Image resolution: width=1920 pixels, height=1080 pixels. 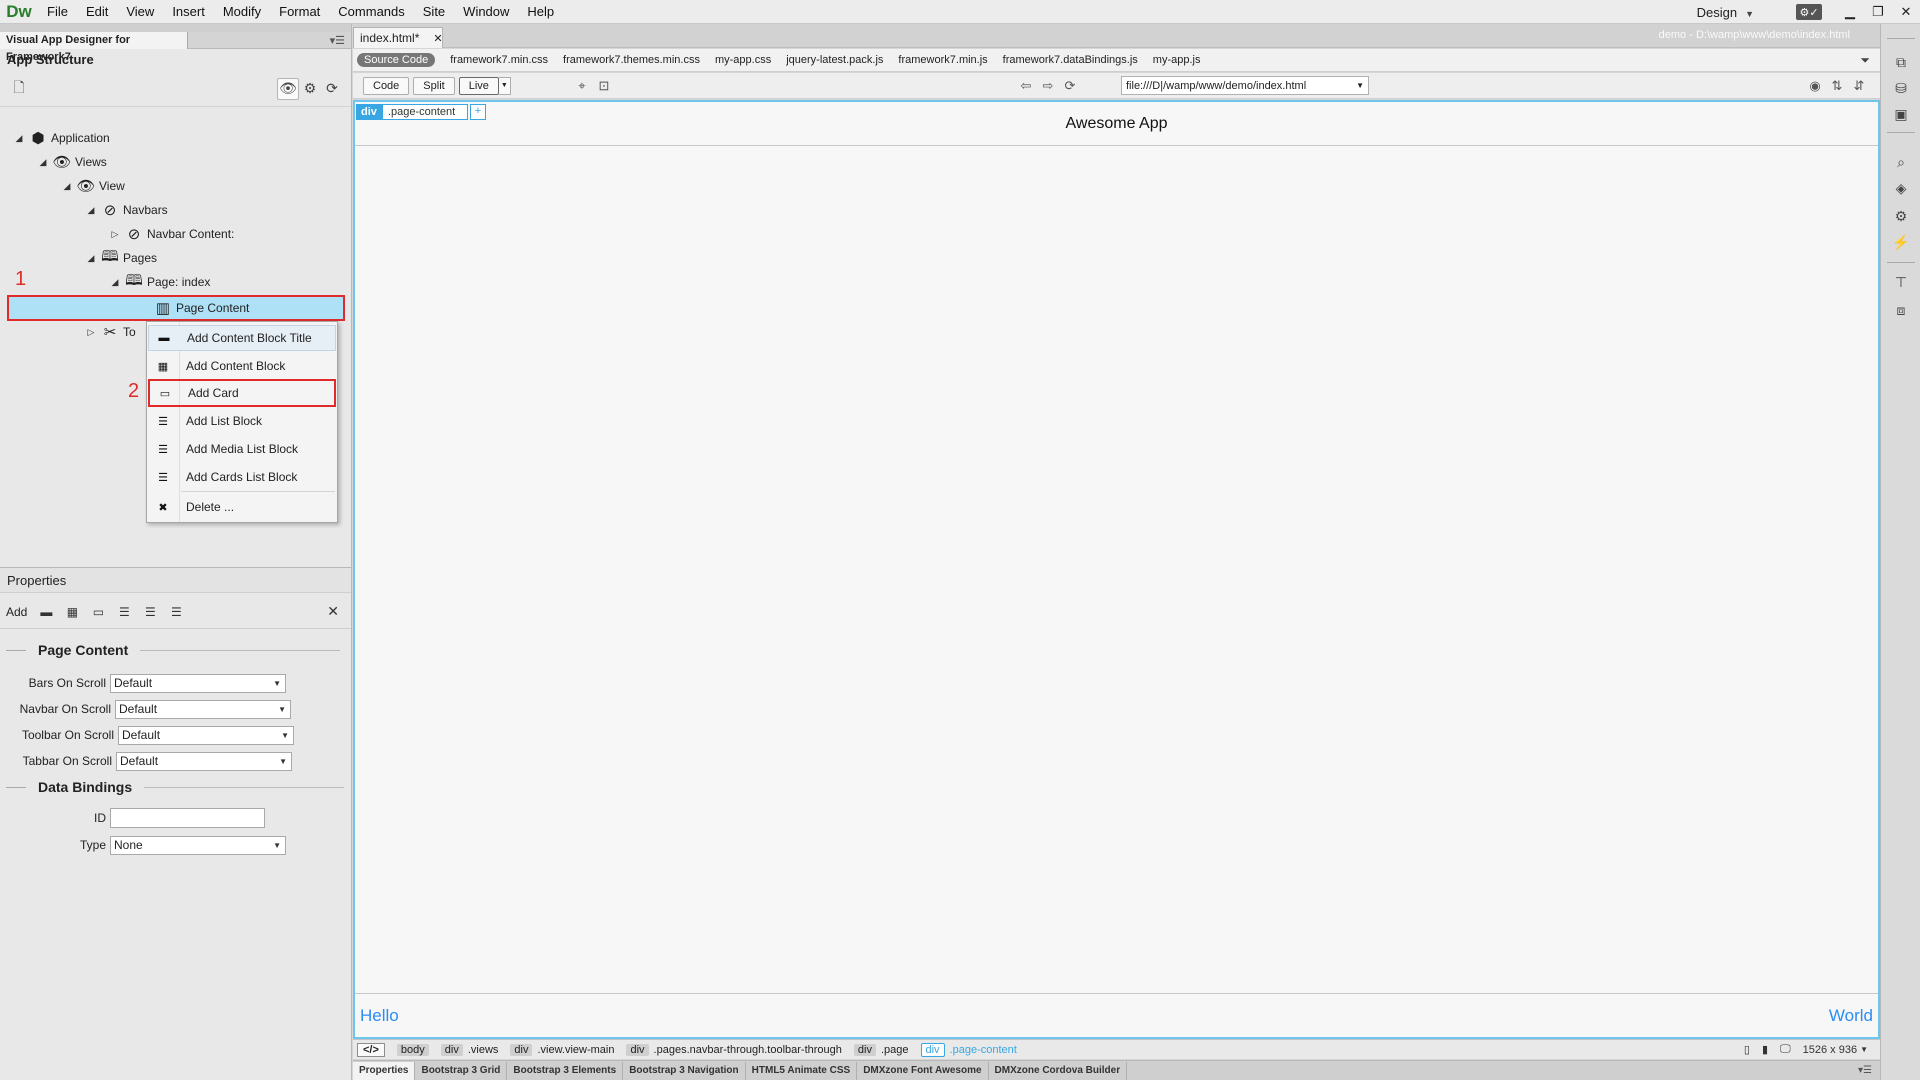 What do you see at coordinates (172, 234) in the screenshot?
I see `tree-item-navbar-content: ▷ ⊘ Navbar Content:` at bounding box center [172, 234].